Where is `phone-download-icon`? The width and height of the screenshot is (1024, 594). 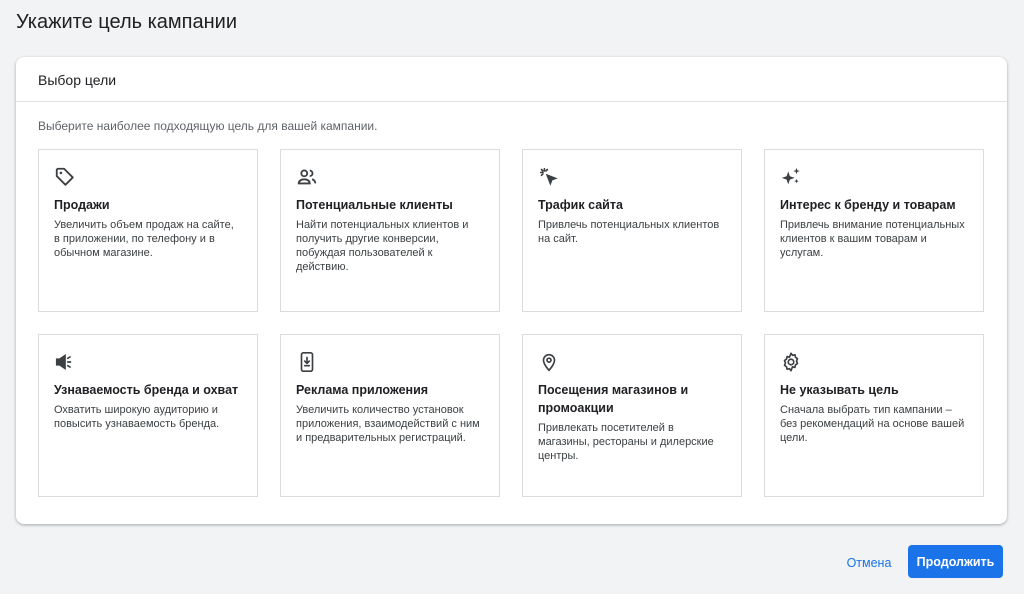
phone-download-icon is located at coordinates (307, 362).